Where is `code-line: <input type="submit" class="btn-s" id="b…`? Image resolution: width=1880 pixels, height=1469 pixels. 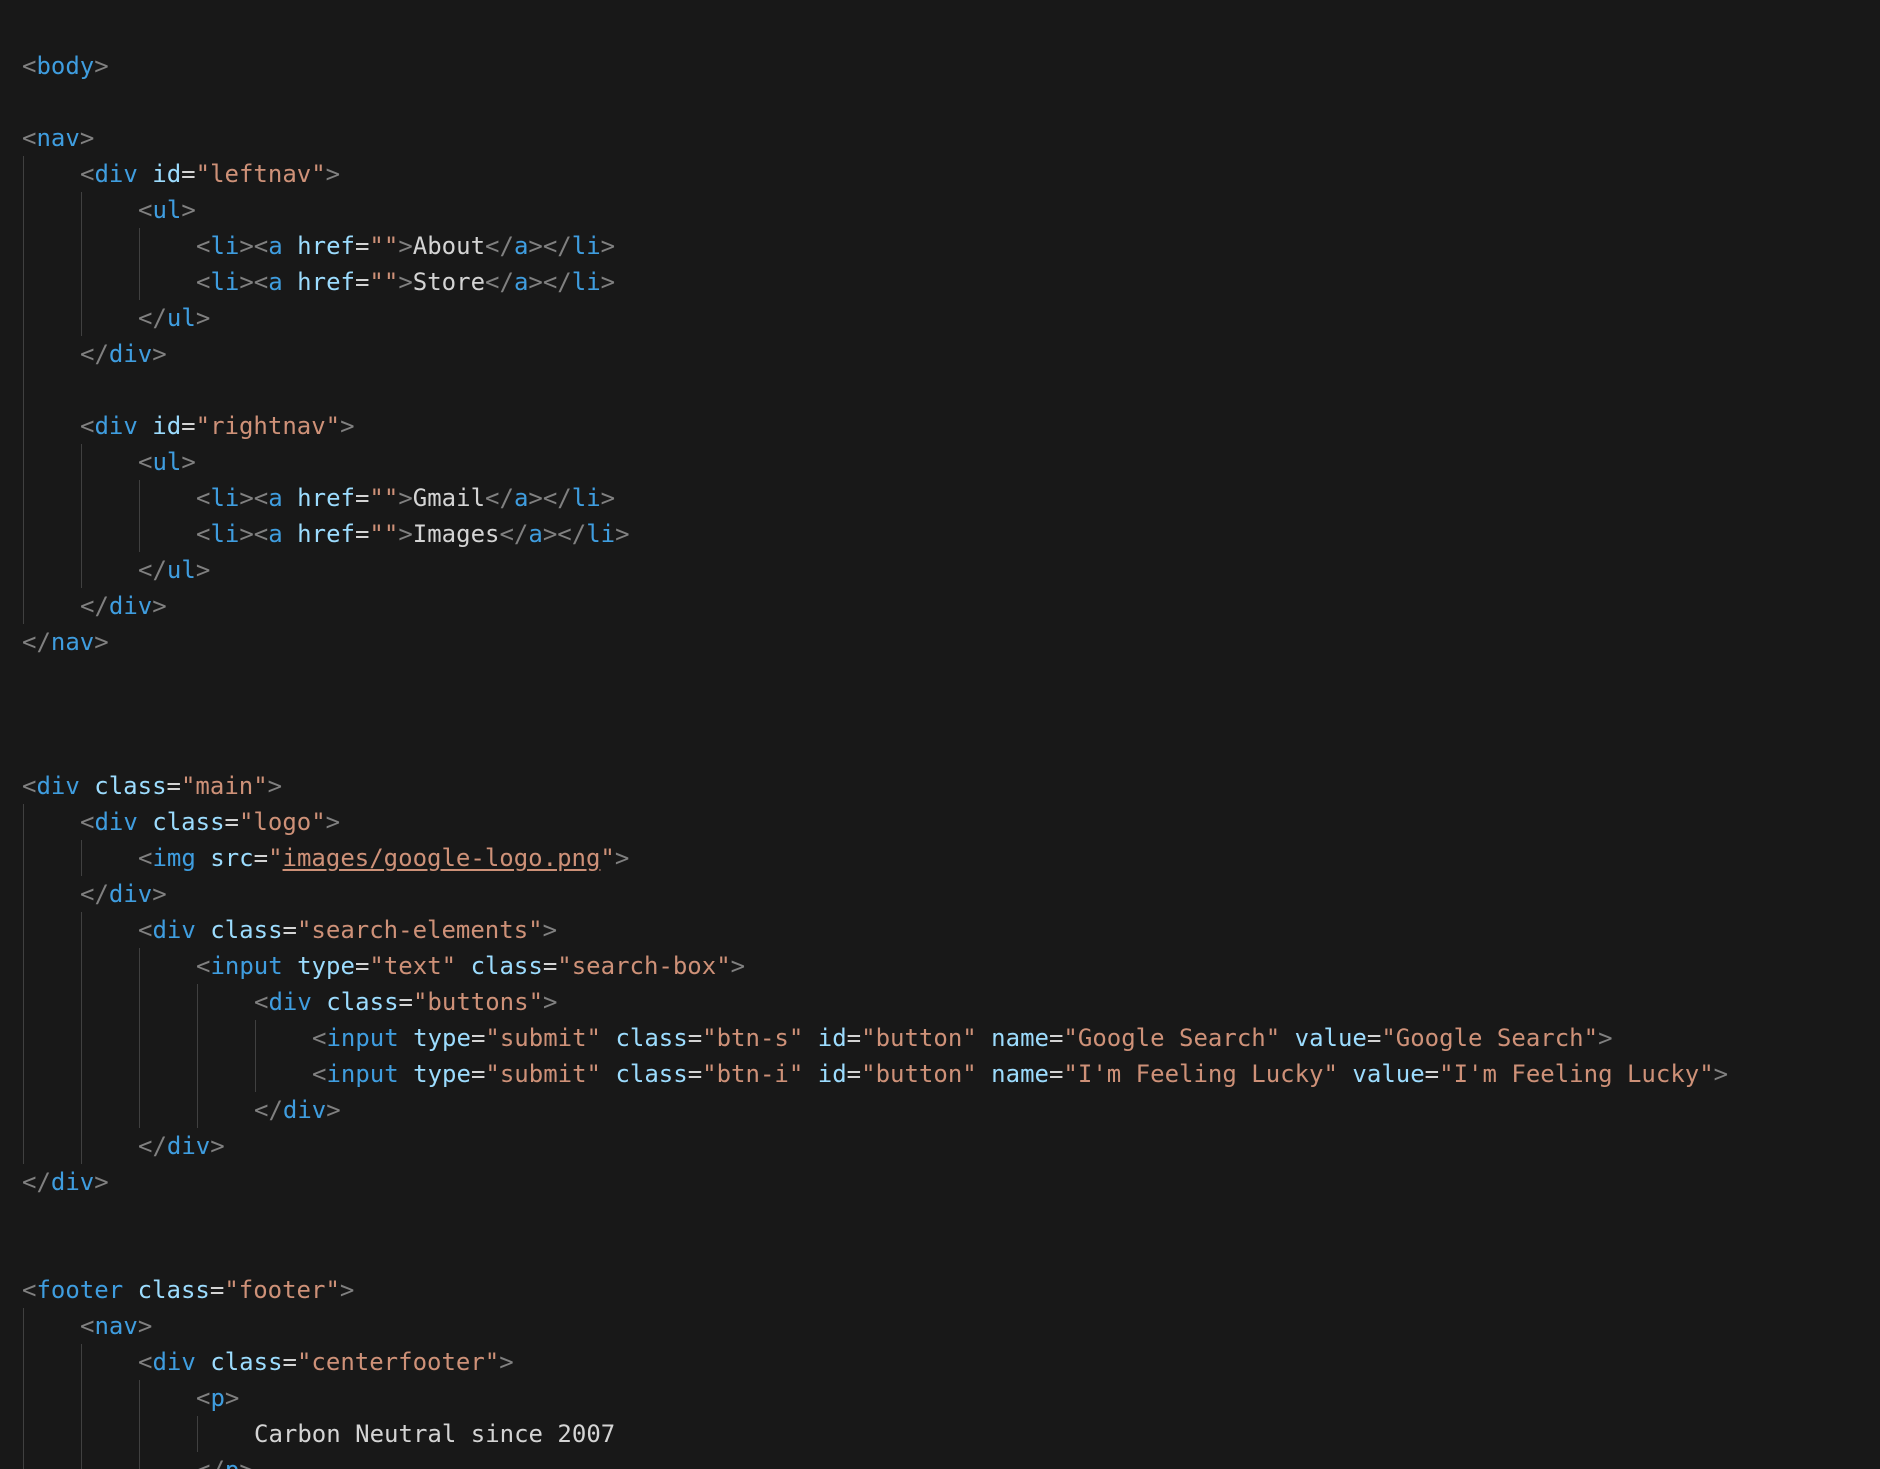
code-line: <input type="submit" class="btn-s" id="b… is located at coordinates (962, 1038).